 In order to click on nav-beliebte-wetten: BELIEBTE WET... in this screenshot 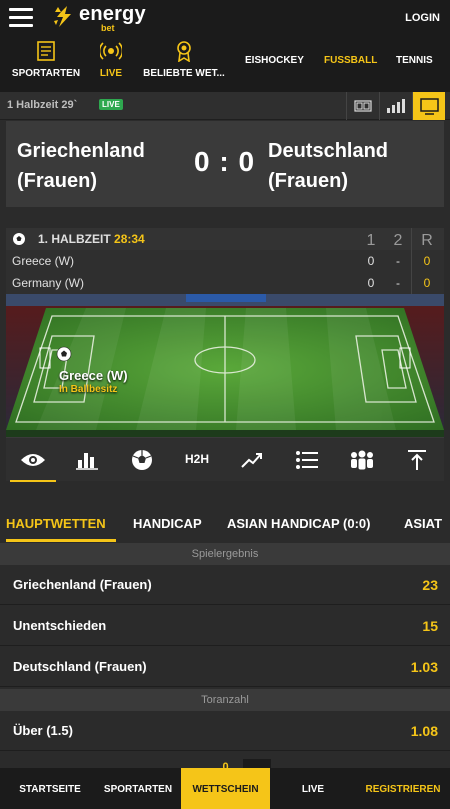, I will do `click(184, 64)`.